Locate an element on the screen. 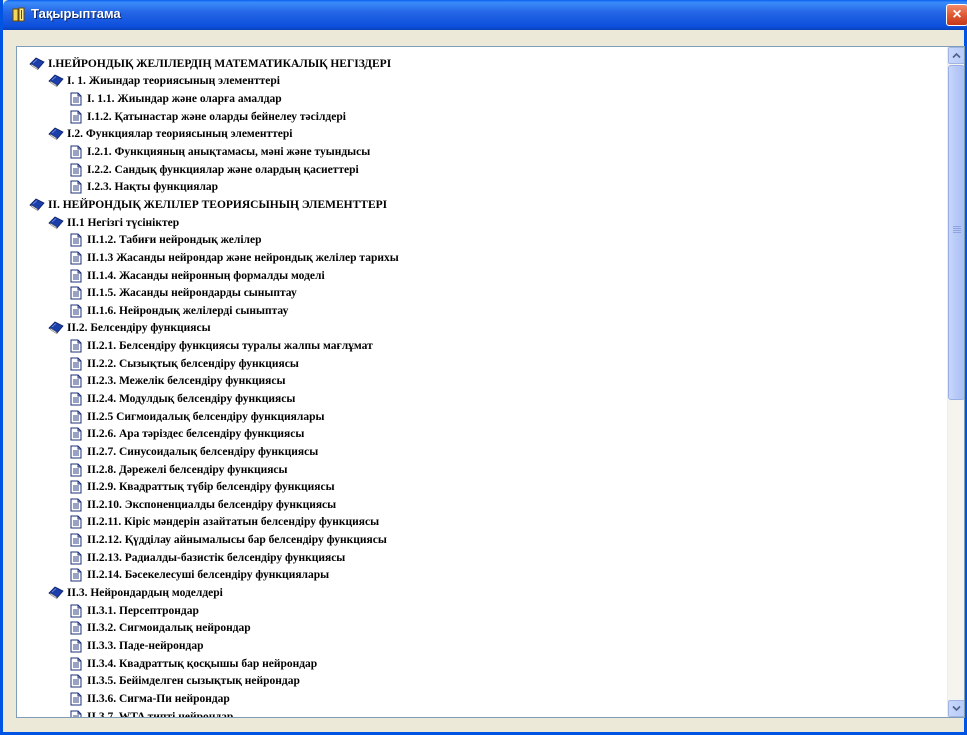 Image resolution: width=967 pixels, height=735 pixels. tree-topic-node: II.3.1. Персептрондар is located at coordinates (481, 611).